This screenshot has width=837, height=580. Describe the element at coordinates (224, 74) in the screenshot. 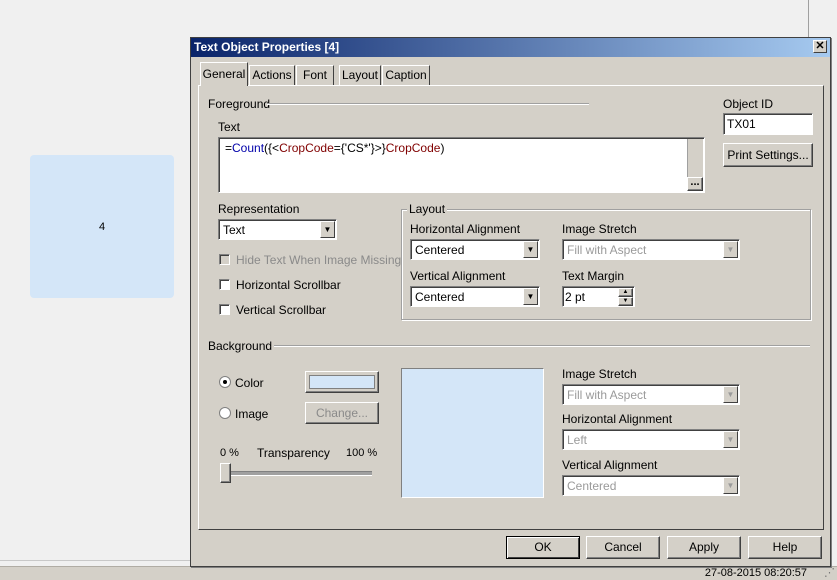

I see `tab-general: General` at that location.